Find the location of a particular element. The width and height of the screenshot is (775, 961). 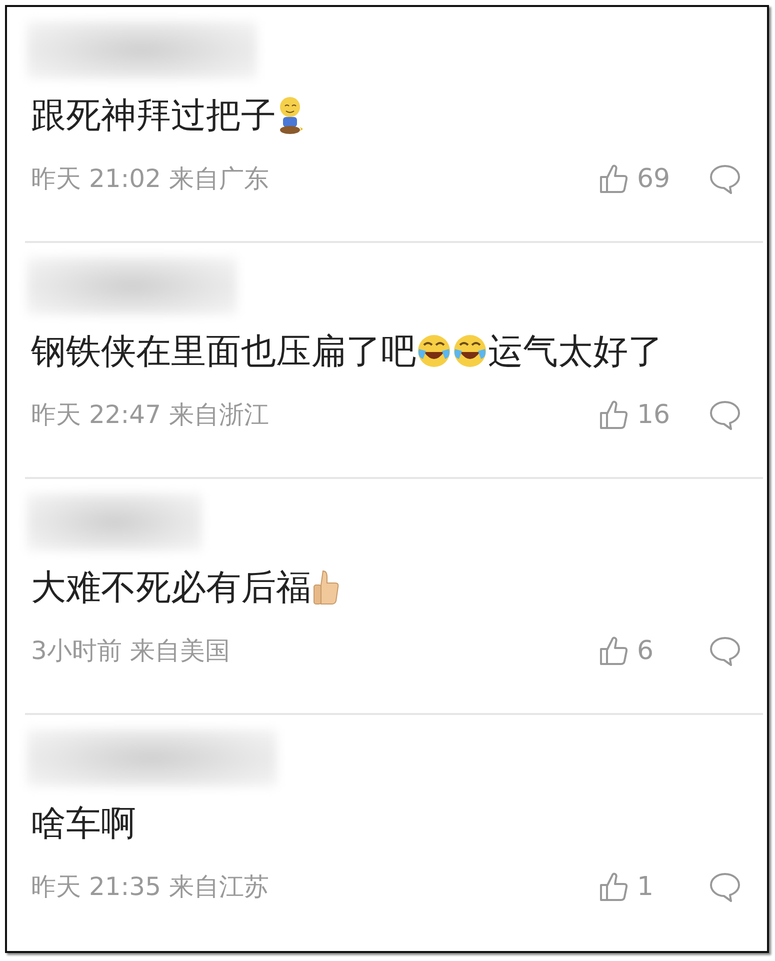

comment-time-location: 昨天 22:47 来自浙江 is located at coordinates (150, 415).